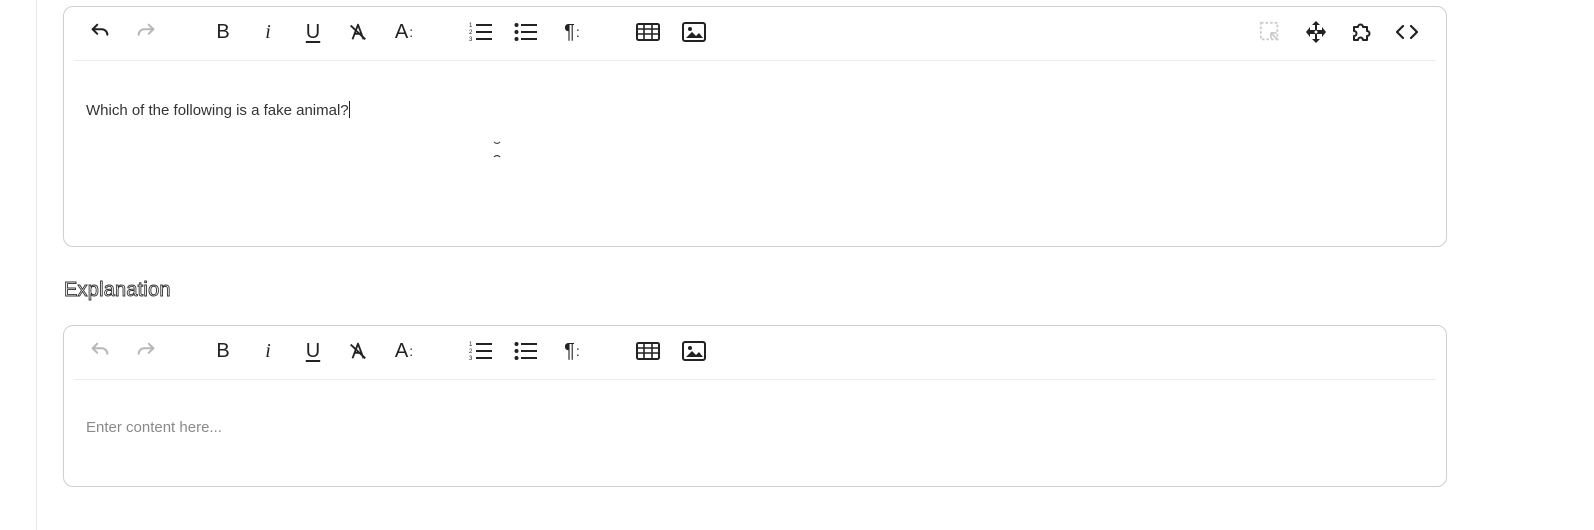  Describe the element at coordinates (217, 110) in the screenshot. I see `question-text: Which of the following is a fake animal?` at that location.